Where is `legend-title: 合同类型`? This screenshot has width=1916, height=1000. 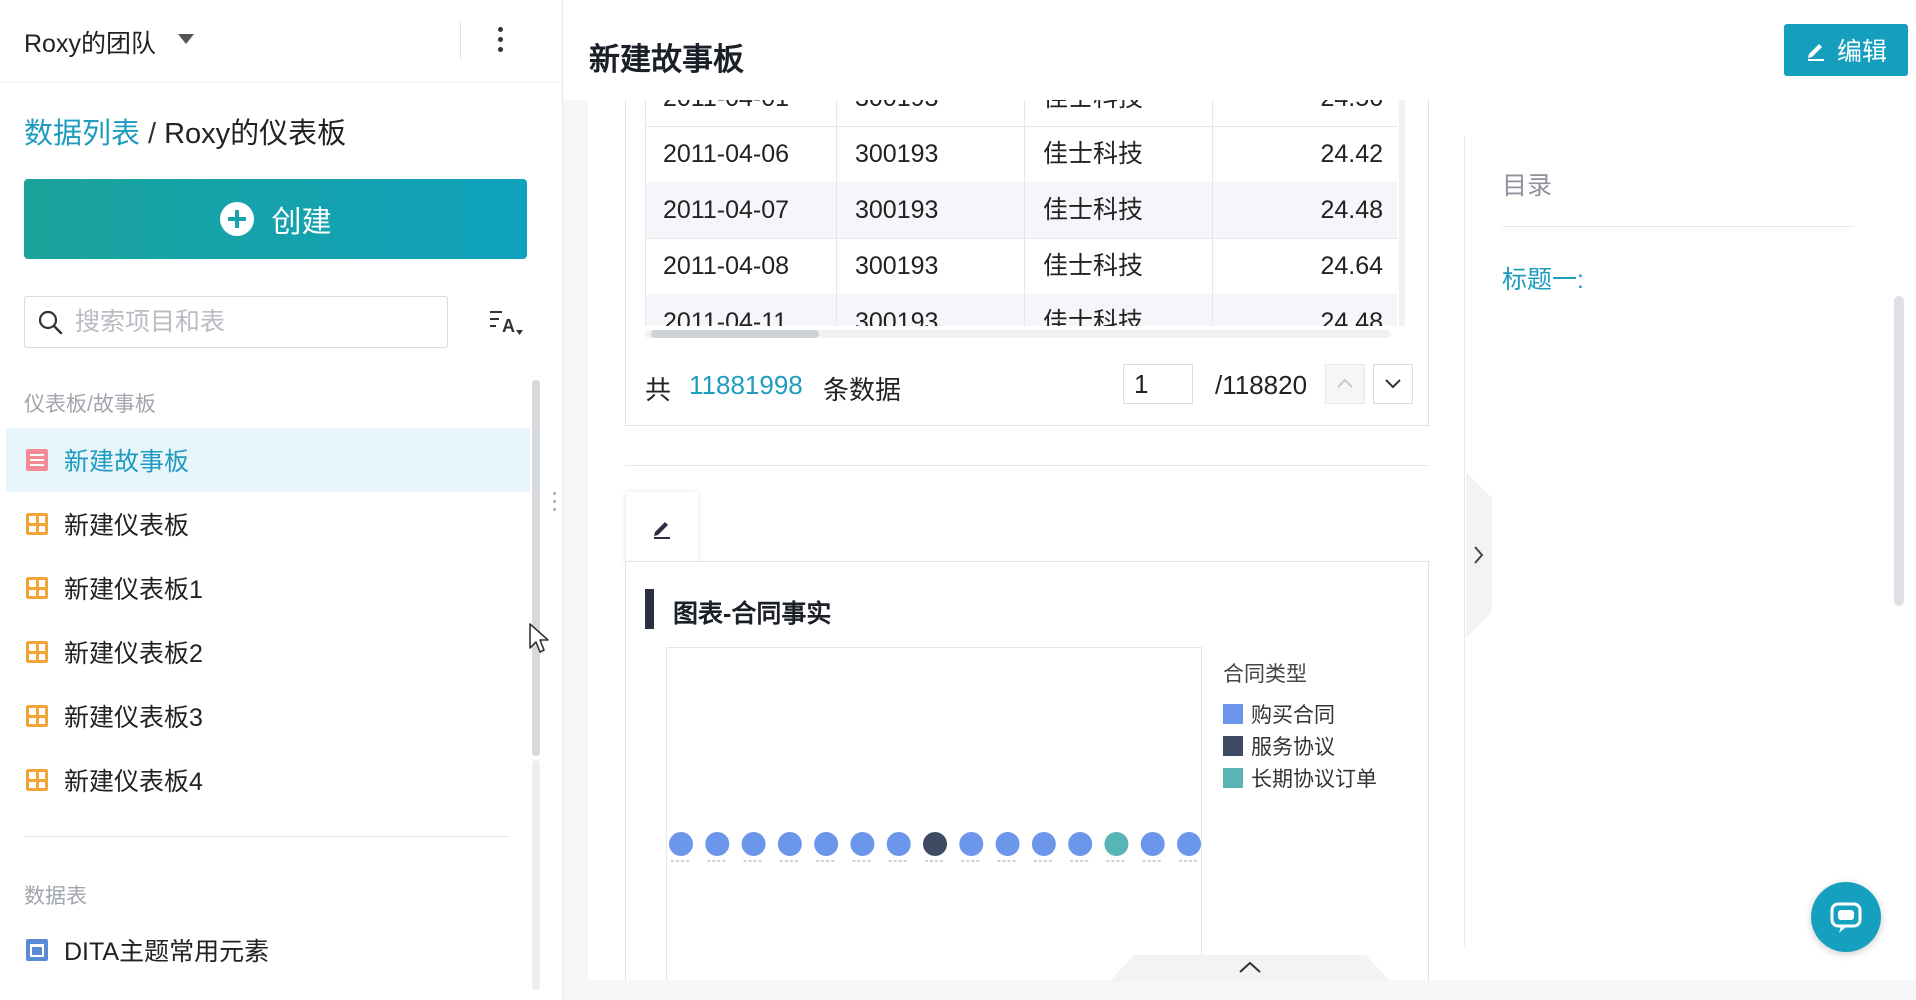 legend-title: 合同类型 is located at coordinates (1265, 674).